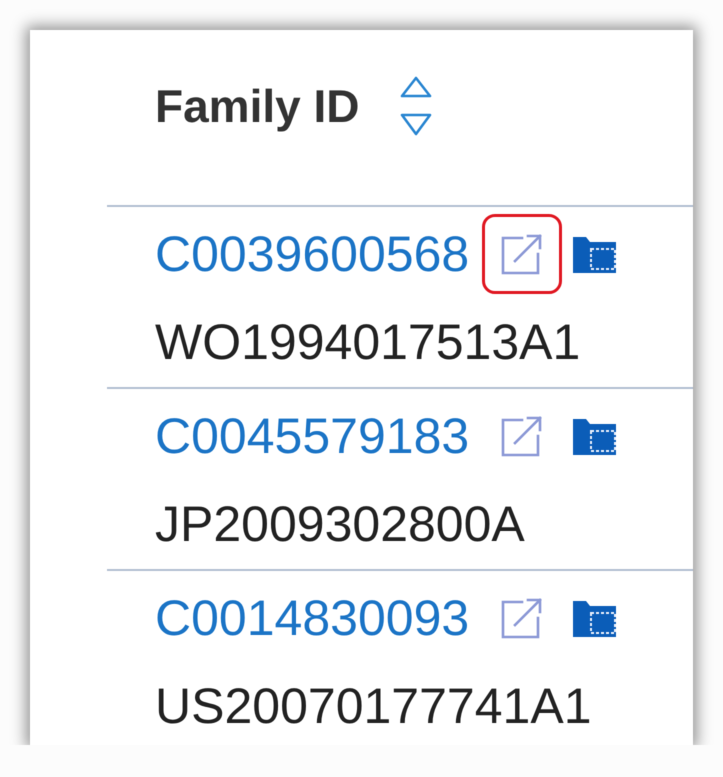 The width and height of the screenshot is (723, 777). What do you see at coordinates (340, 524) in the screenshot?
I see `publication-number: JP2009302800A` at bounding box center [340, 524].